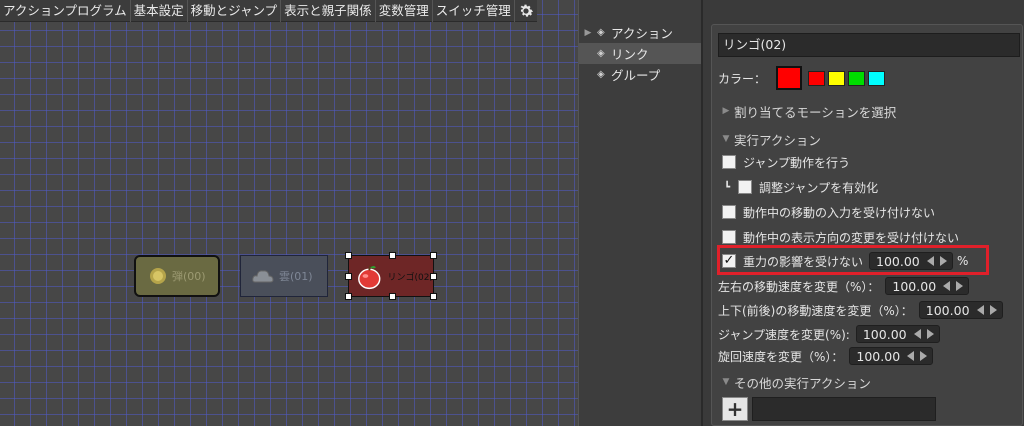  I want to click on other-section-header: ▼ その他の実行アクション, so click(794, 382).